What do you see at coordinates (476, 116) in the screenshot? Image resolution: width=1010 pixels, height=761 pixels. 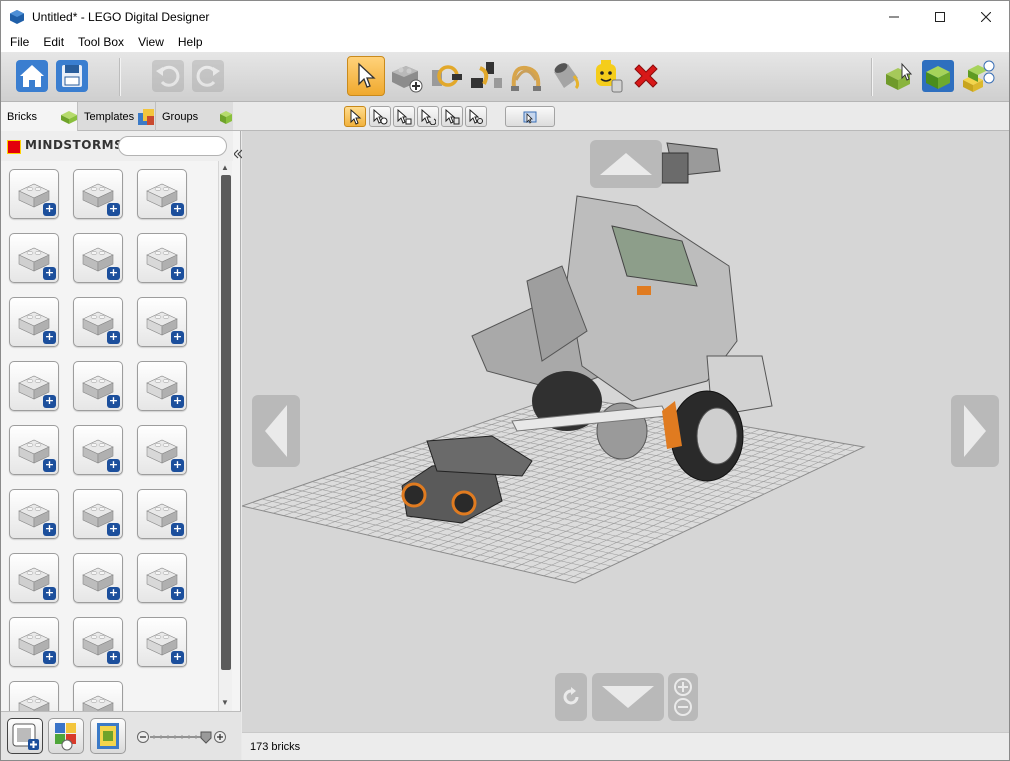 I see `same-color-shape-select-button` at bounding box center [476, 116].